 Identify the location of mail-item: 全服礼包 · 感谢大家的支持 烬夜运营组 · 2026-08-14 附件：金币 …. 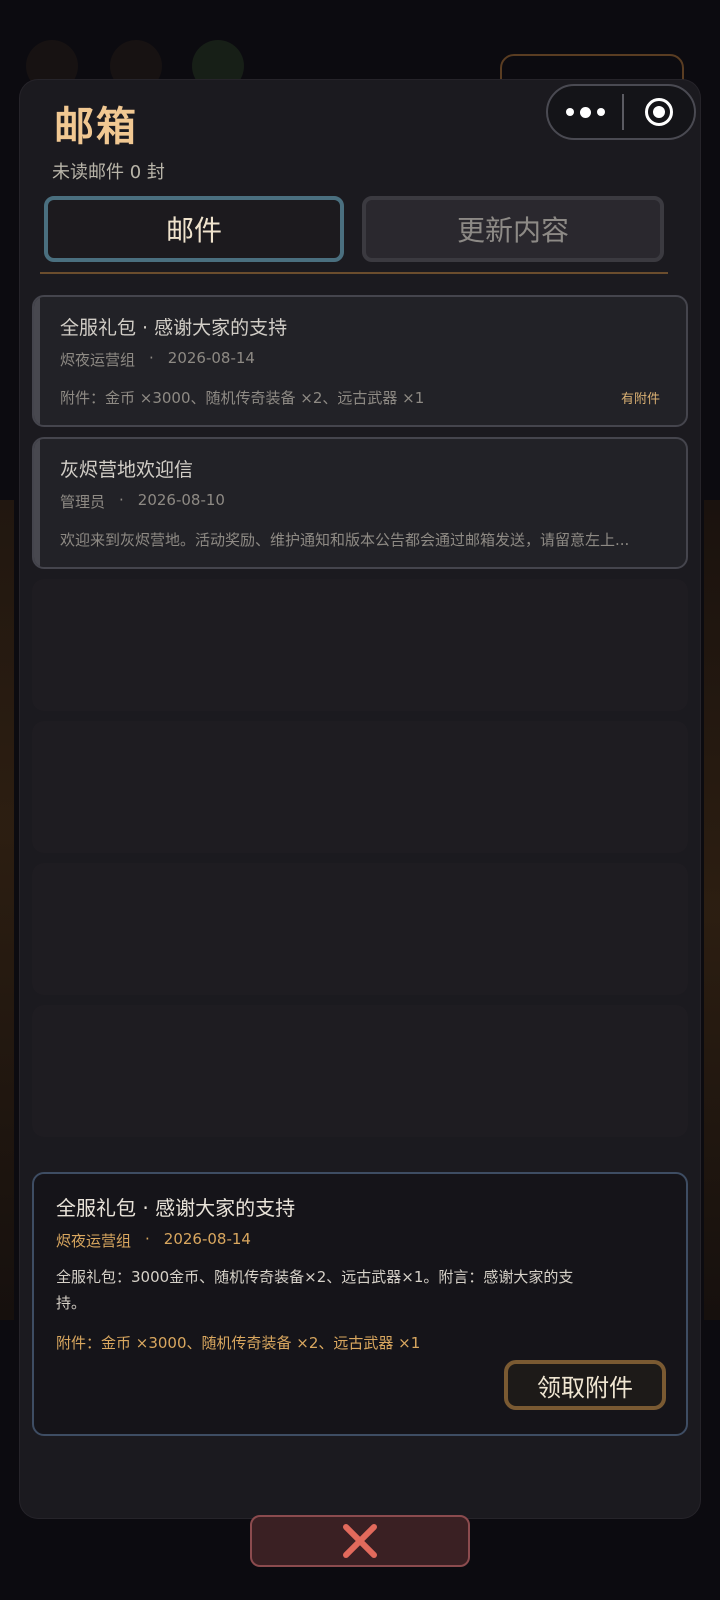
(360, 361).